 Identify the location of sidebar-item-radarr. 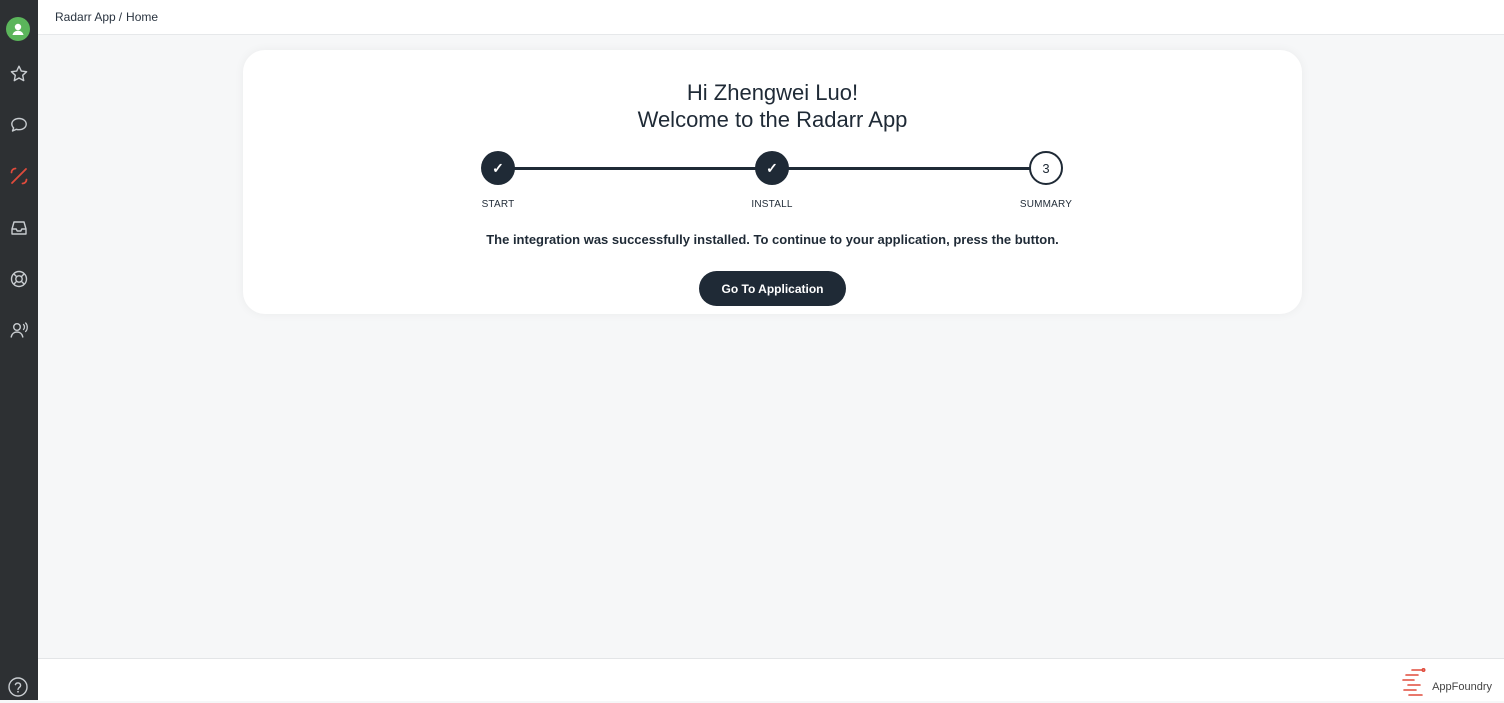
(19, 176).